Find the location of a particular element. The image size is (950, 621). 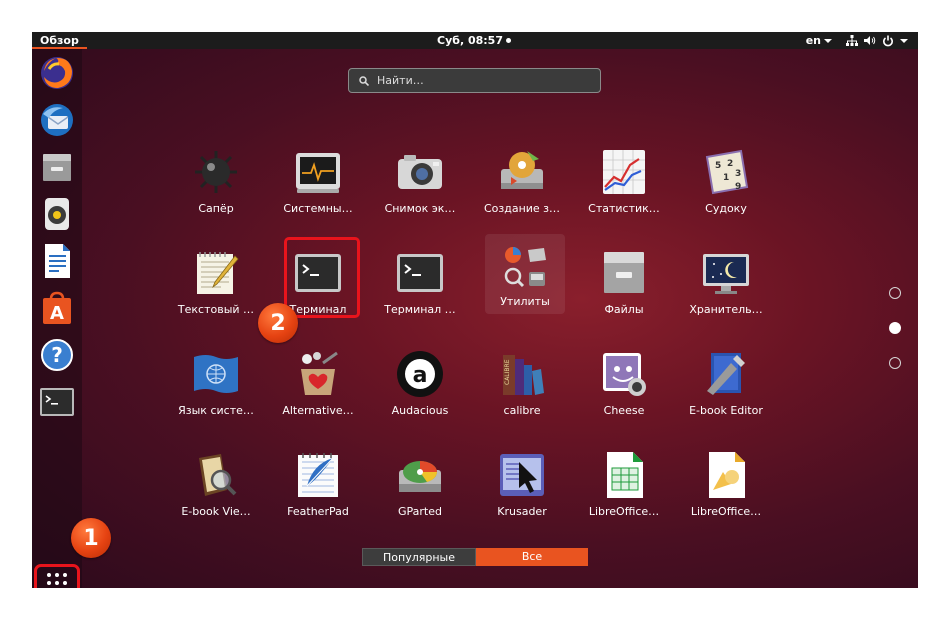

language-label: en is located at coordinates (813, 40).